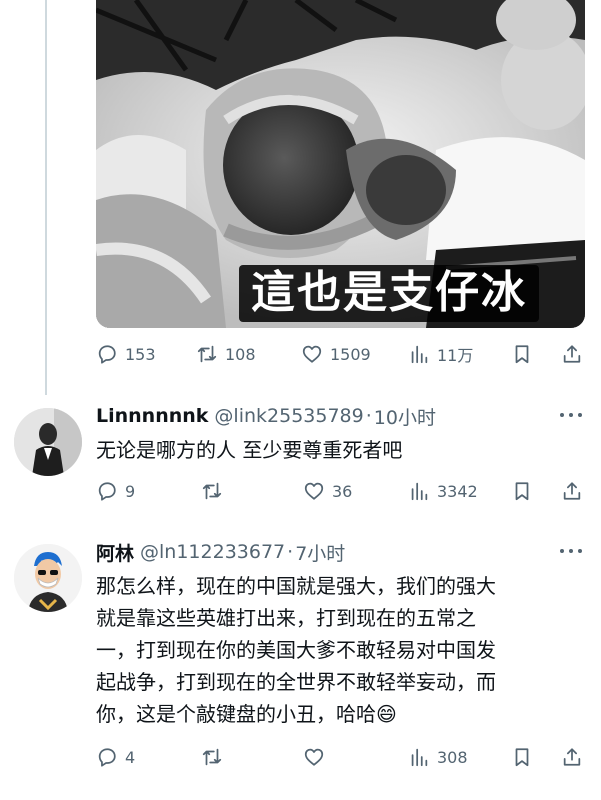 Image resolution: width=601 pixels, height=800 pixels. Describe the element at coordinates (226, 354) in the screenshot. I see `repost-button: 108` at that location.